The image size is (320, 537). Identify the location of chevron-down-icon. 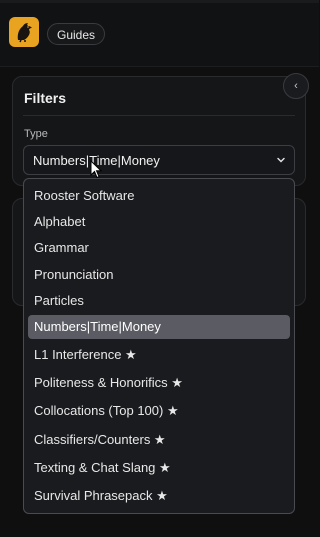
(281, 160).